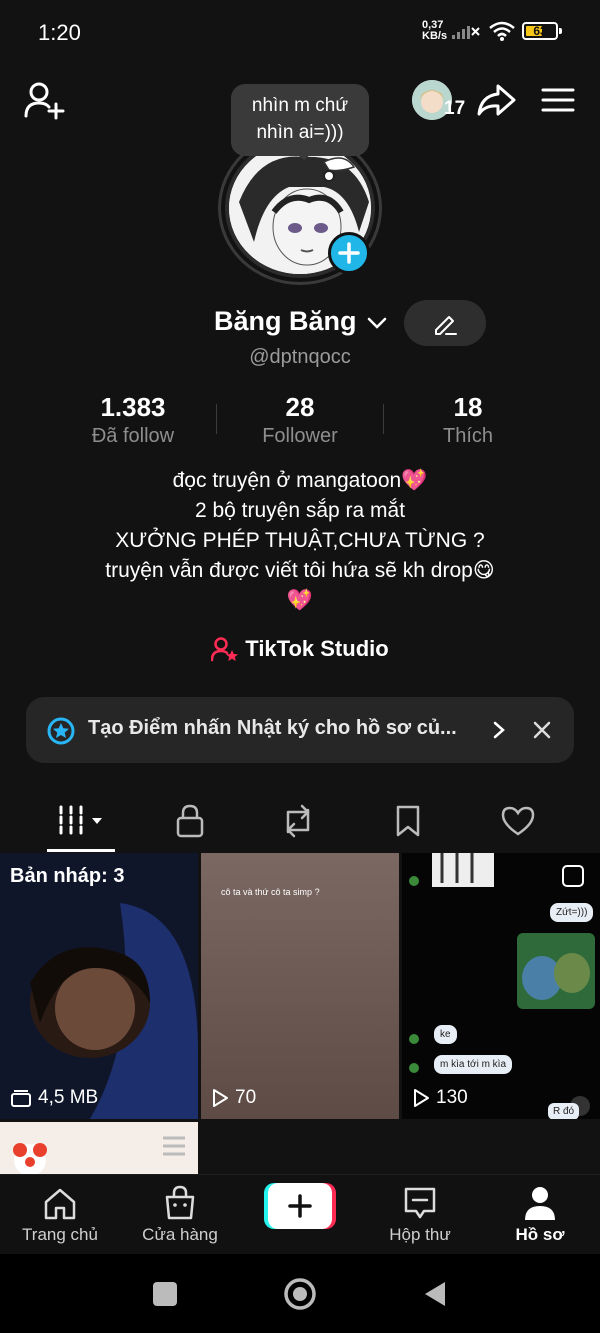  I want to click on profile-tabs, so click(300, 821).